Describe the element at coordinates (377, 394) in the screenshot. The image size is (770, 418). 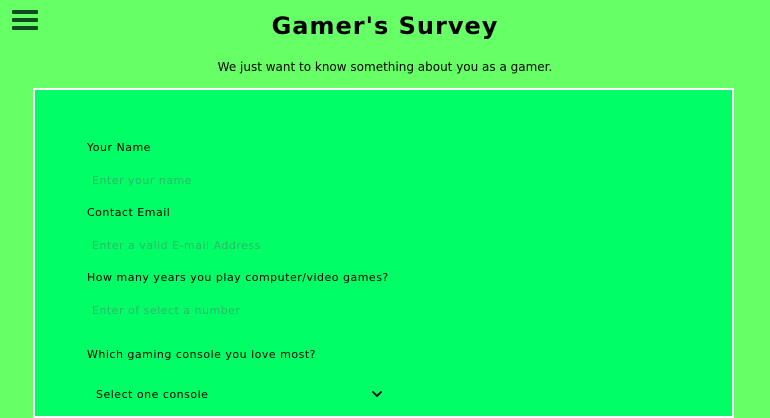
I see `chevron-down-icon` at that location.